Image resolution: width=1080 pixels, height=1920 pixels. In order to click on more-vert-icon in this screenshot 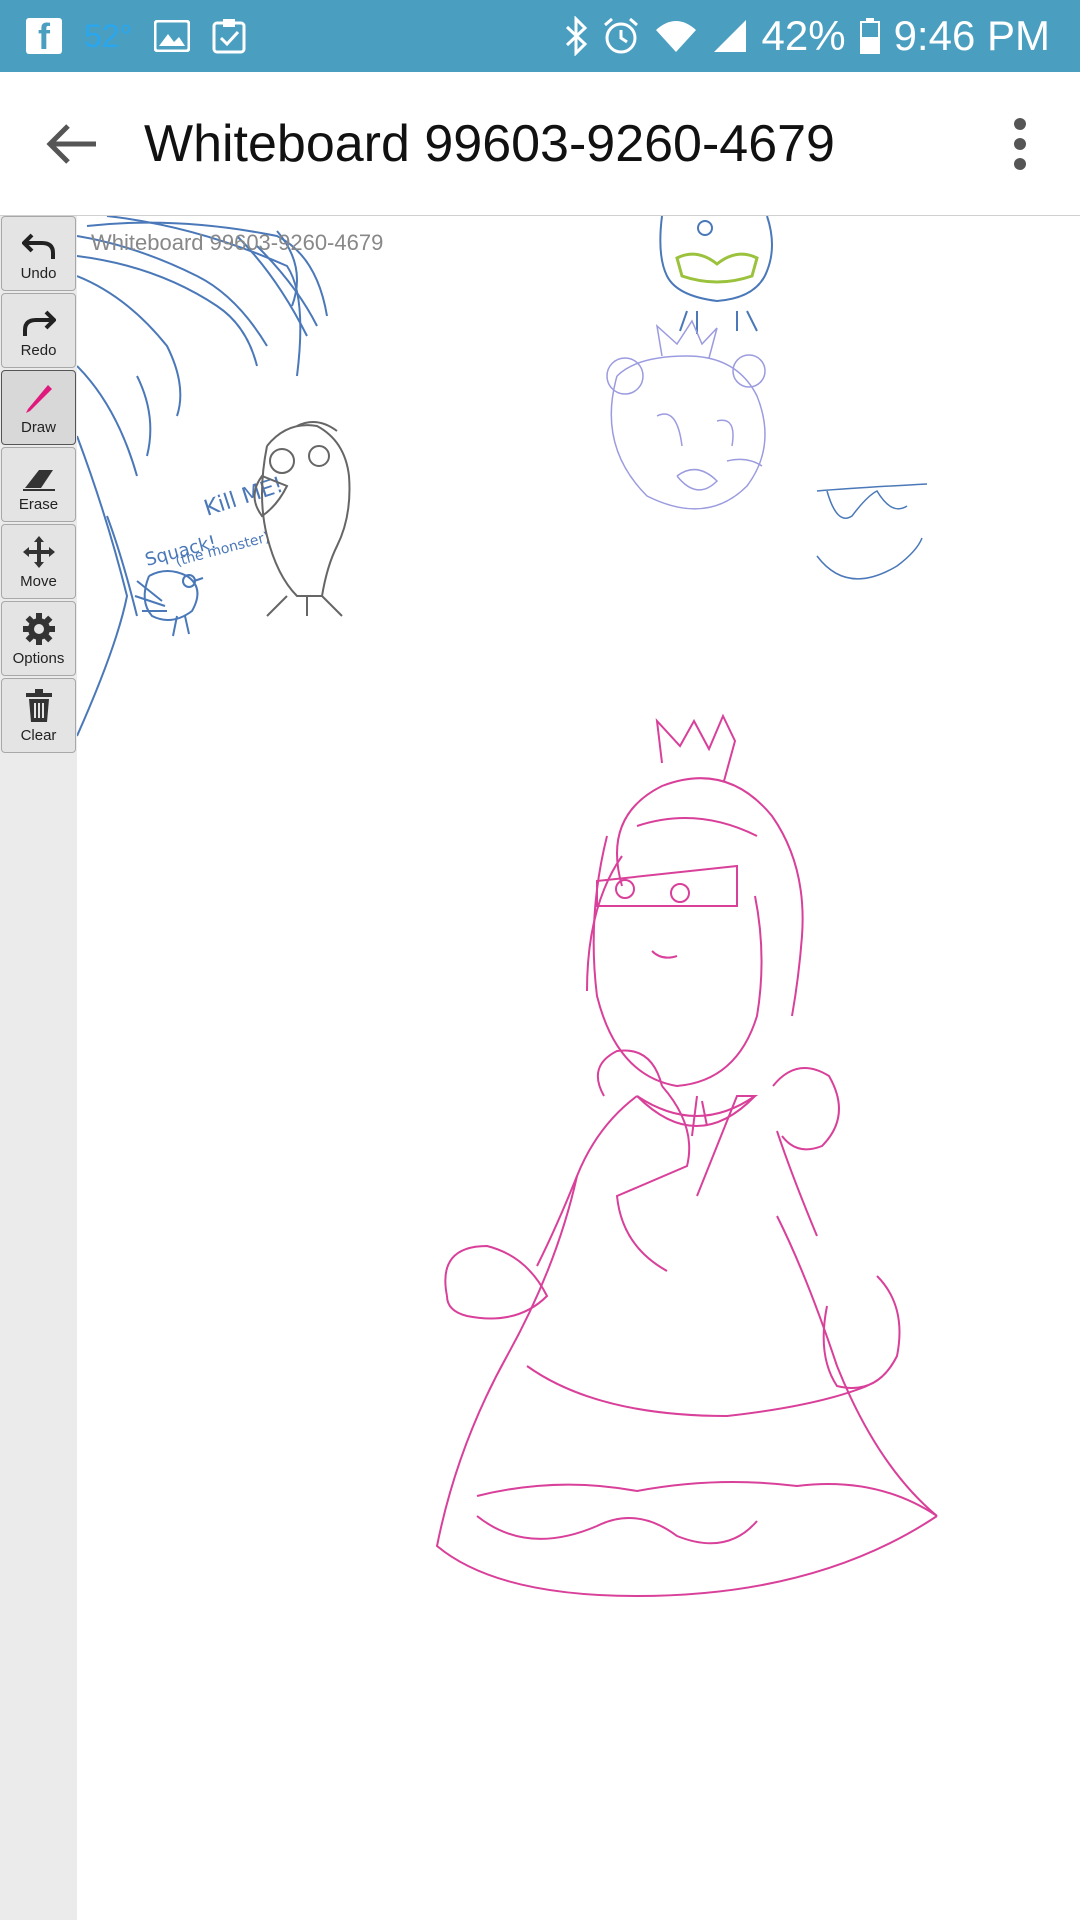, I will do `click(1020, 143)`.